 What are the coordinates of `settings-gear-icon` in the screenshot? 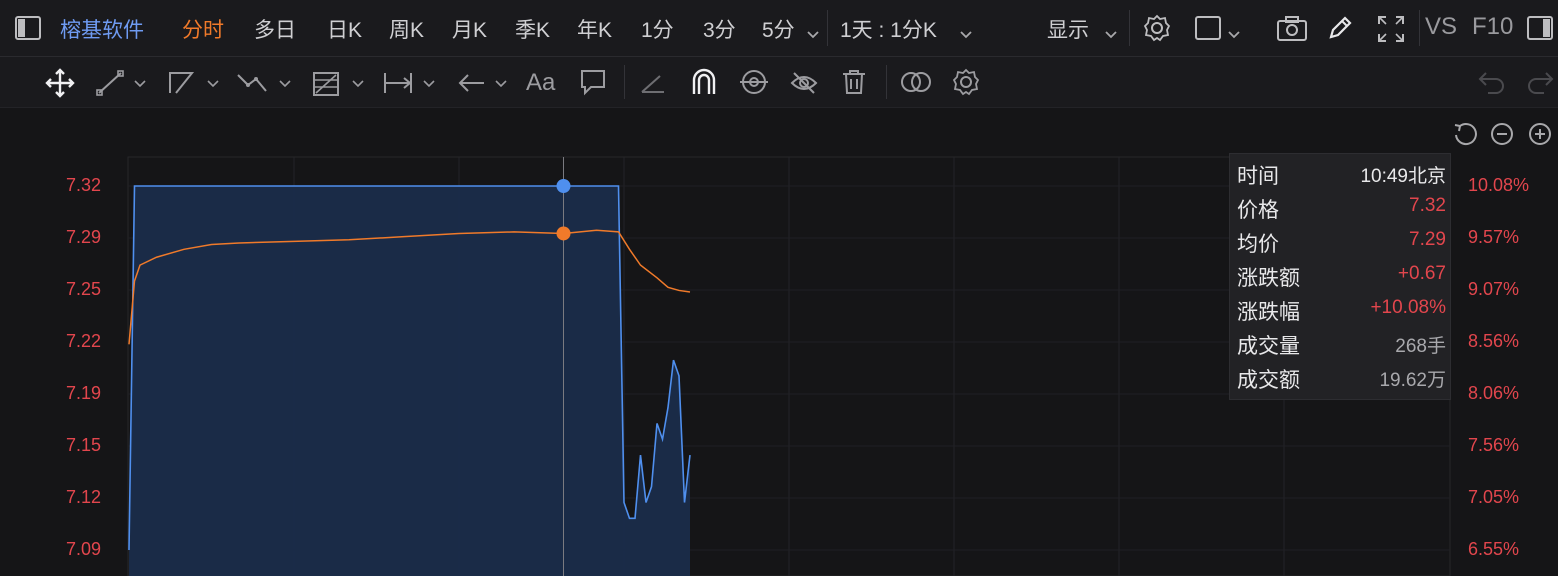 It's located at (1157, 31).